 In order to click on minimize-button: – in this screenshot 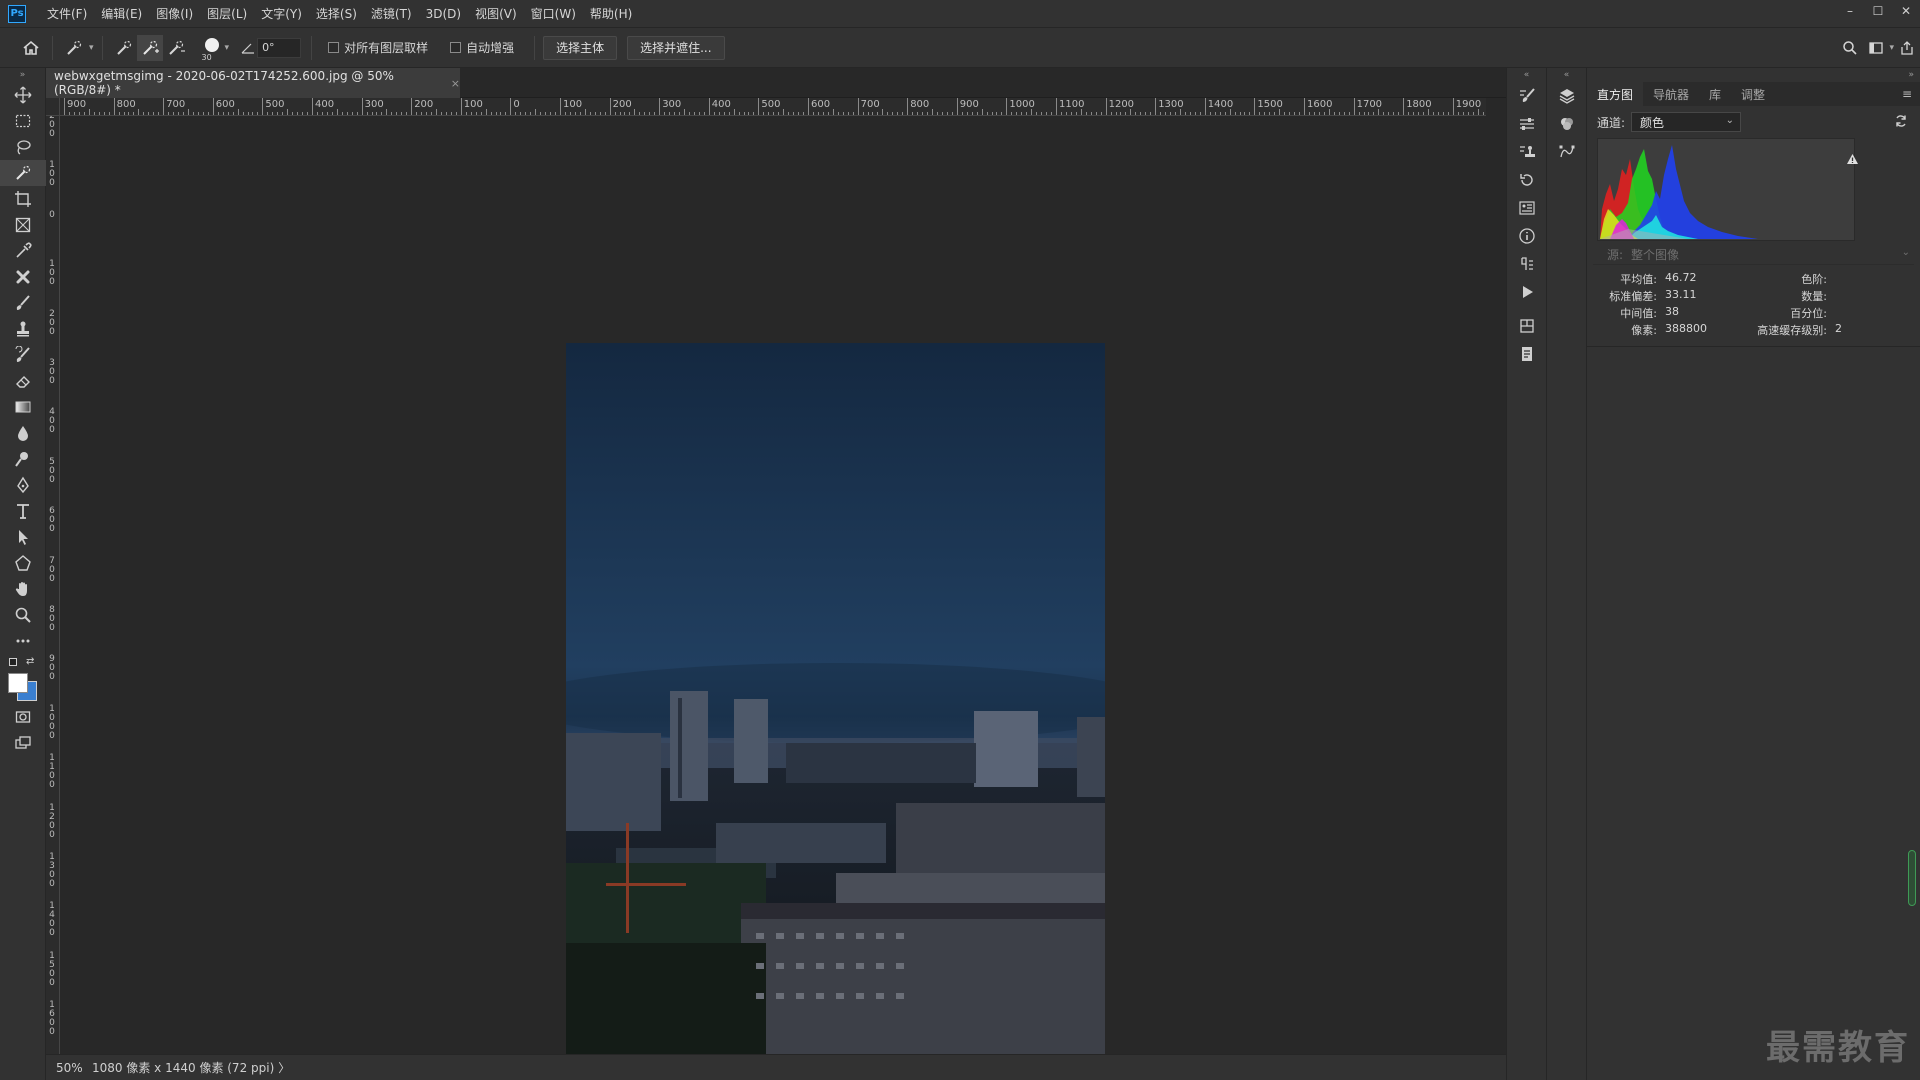, I will do `click(1850, 11)`.